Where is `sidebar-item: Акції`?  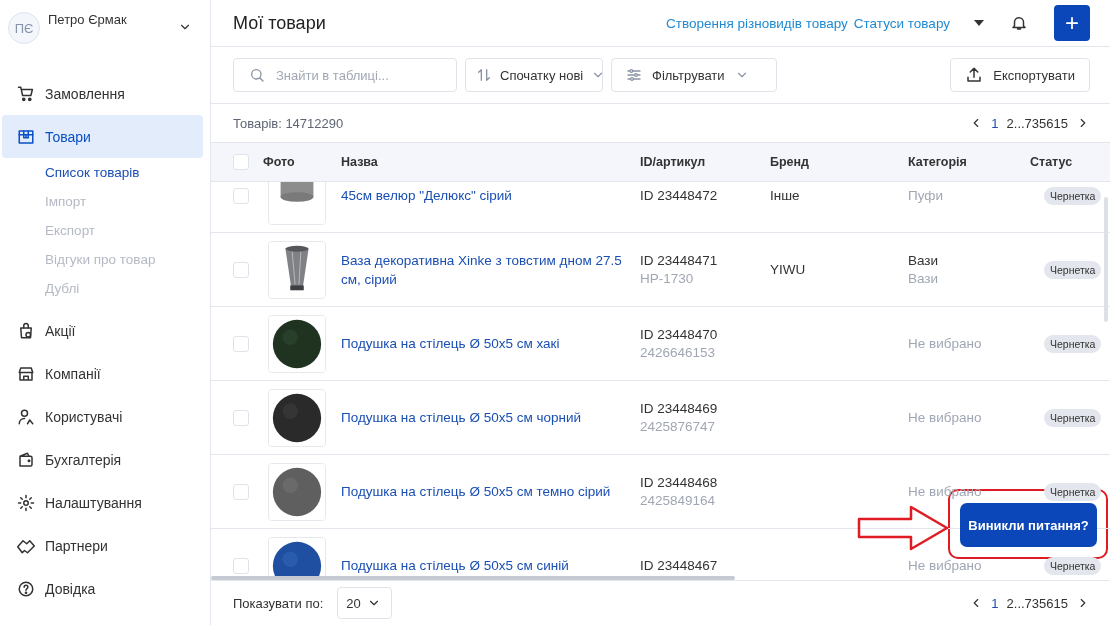
sidebar-item: Акції is located at coordinates (102, 330).